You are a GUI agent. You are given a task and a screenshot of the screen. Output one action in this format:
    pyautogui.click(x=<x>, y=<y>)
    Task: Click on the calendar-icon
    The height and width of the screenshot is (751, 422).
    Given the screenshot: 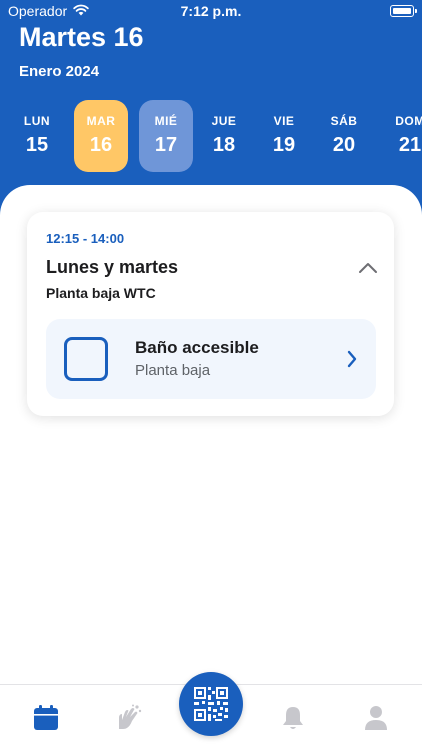 What is the action you would take?
    pyautogui.click(x=46, y=717)
    